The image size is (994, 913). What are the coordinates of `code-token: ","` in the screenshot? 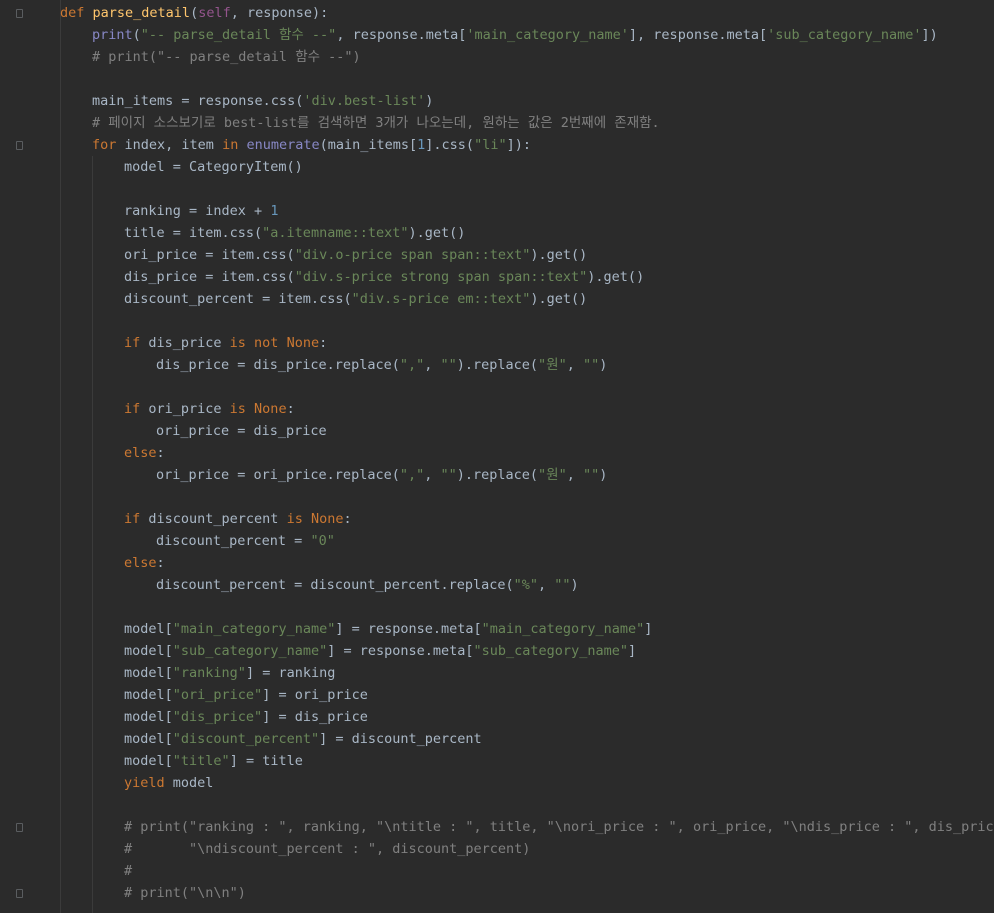 It's located at (412, 365).